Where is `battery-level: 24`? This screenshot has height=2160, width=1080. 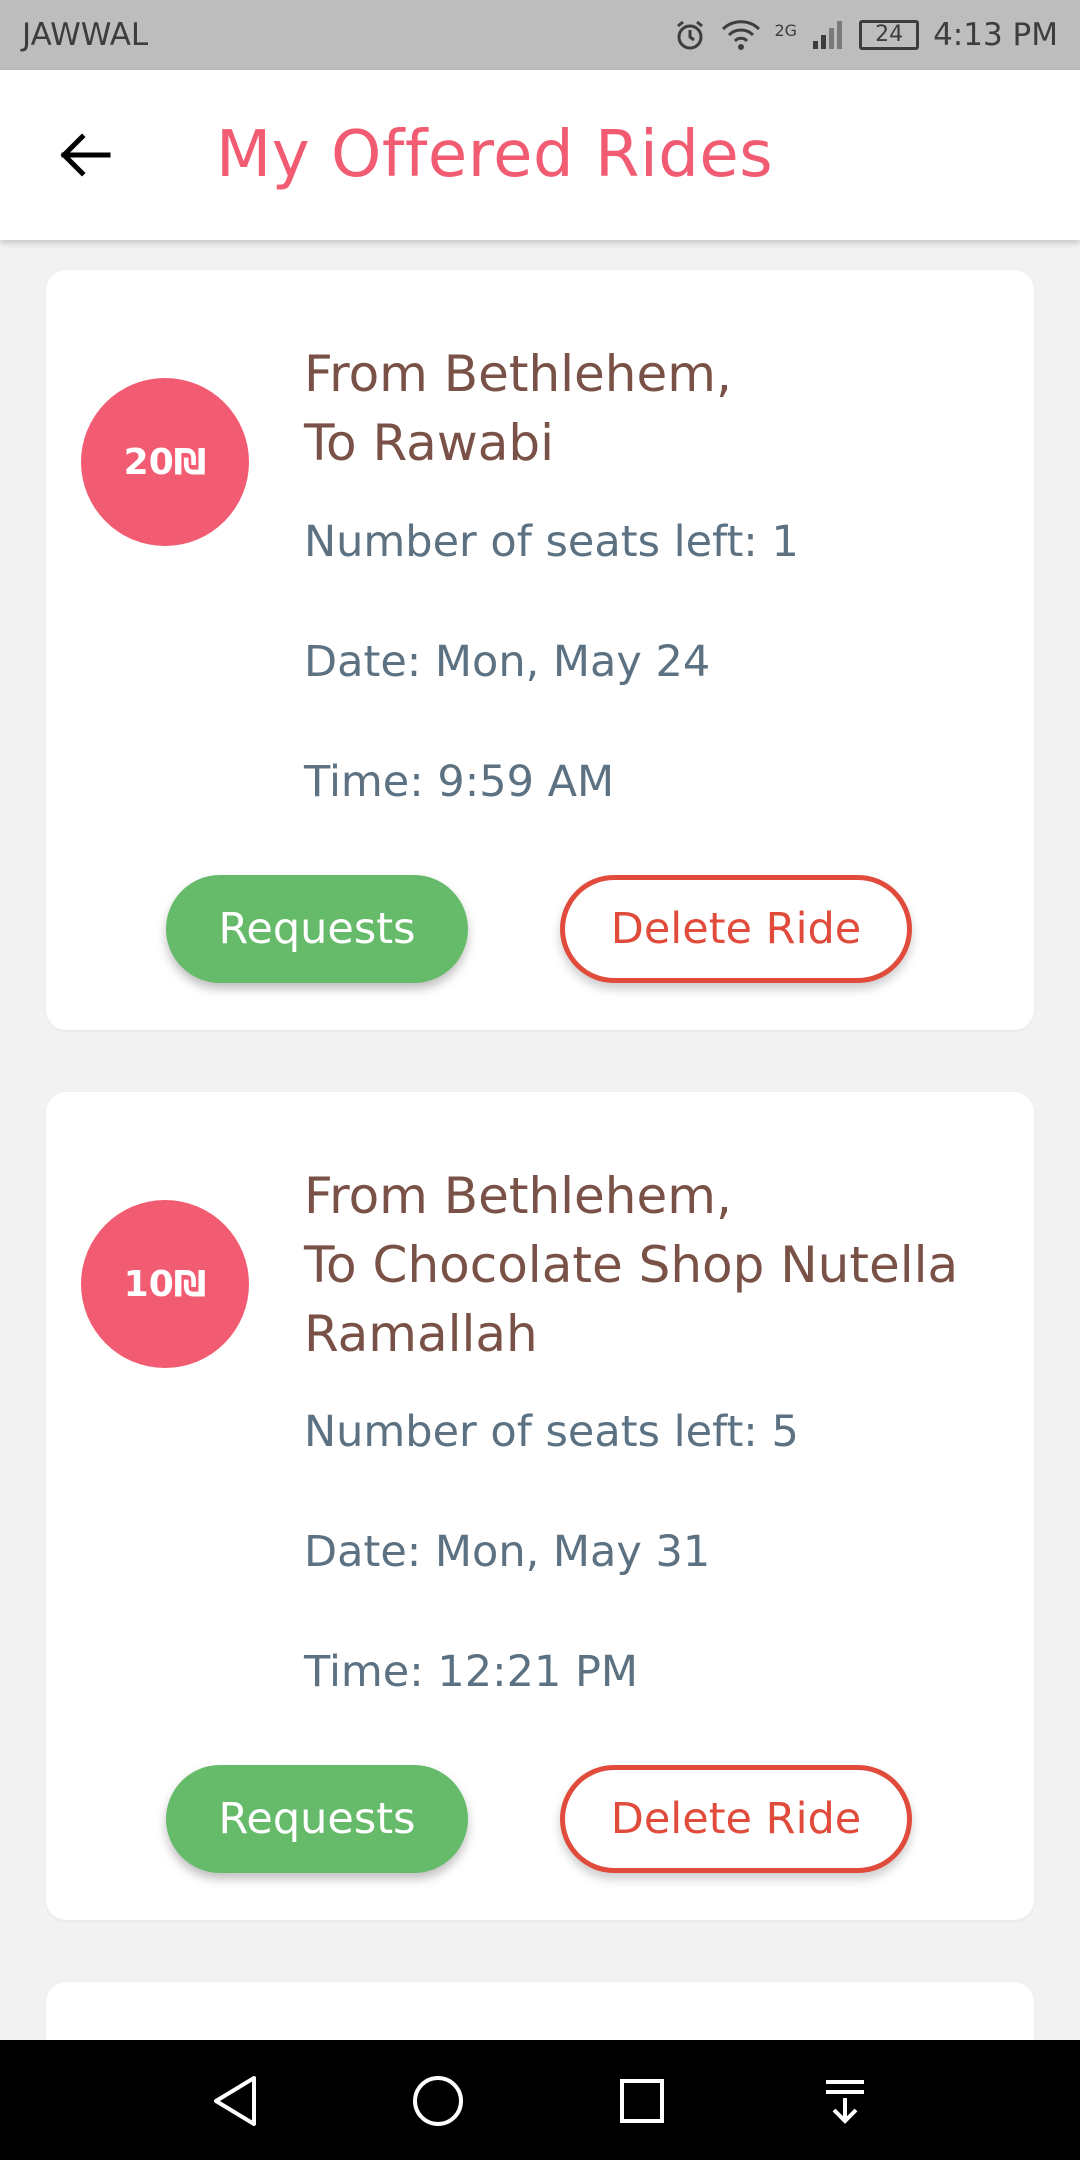
battery-level: 24 is located at coordinates (889, 34).